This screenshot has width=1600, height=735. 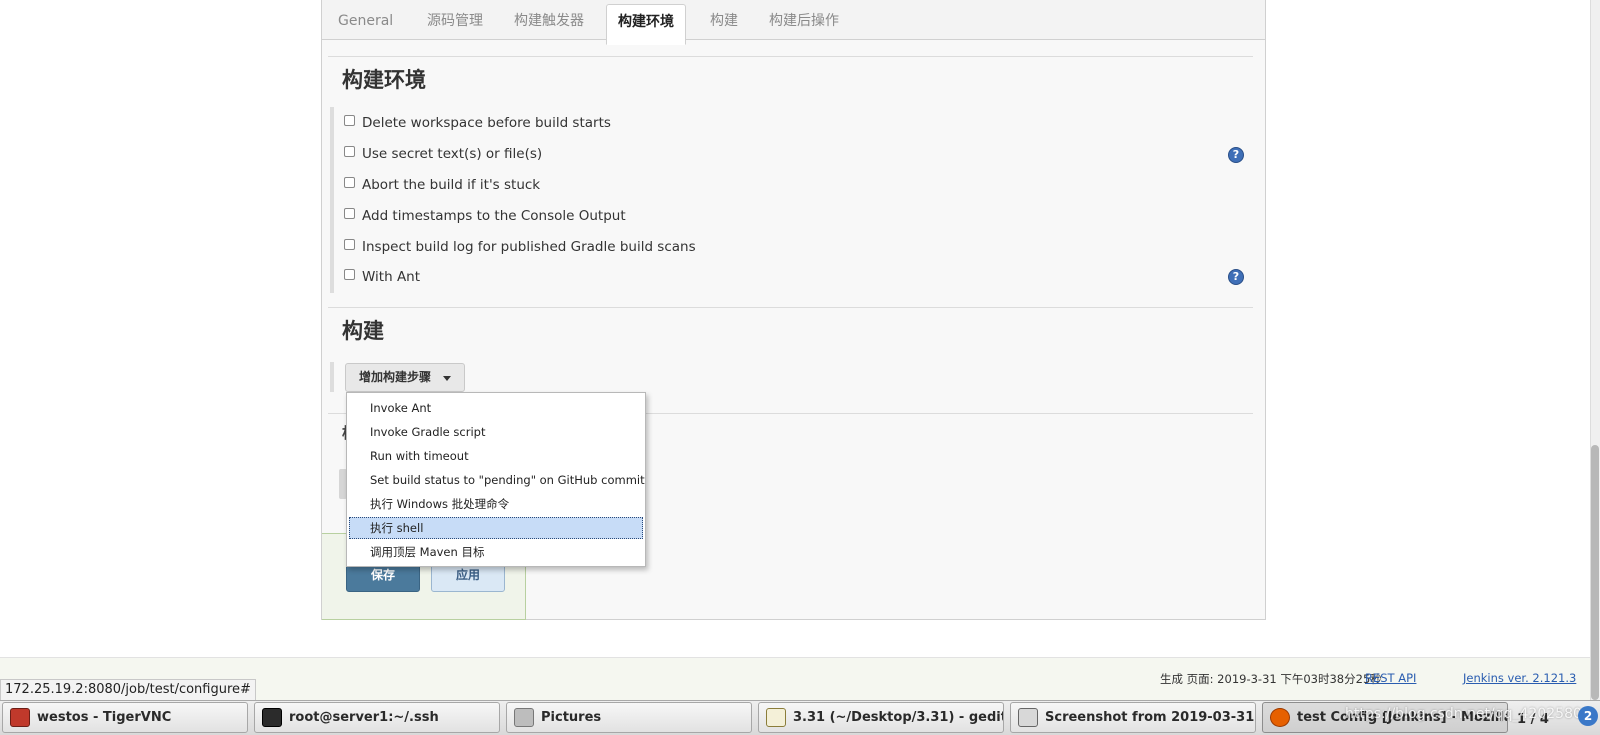 I want to click on section-title-build-environment: 构建环境, so click(x=384, y=80).